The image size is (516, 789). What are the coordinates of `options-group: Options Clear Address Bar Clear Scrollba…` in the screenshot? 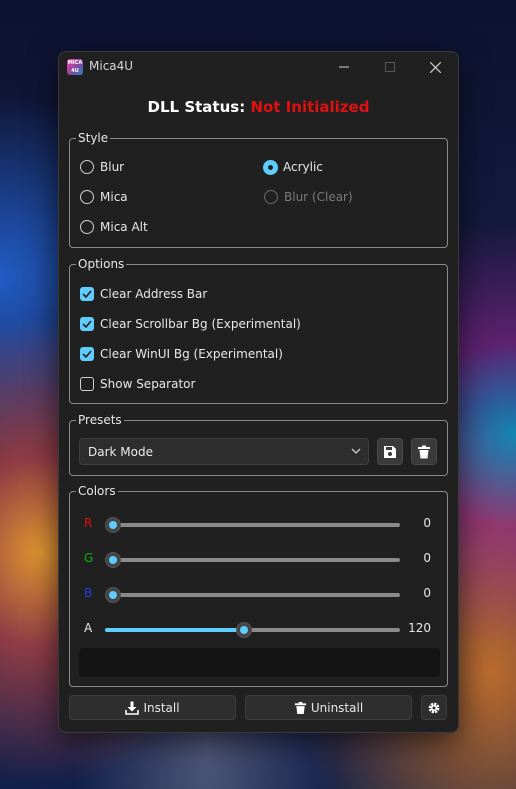 It's located at (258, 330).